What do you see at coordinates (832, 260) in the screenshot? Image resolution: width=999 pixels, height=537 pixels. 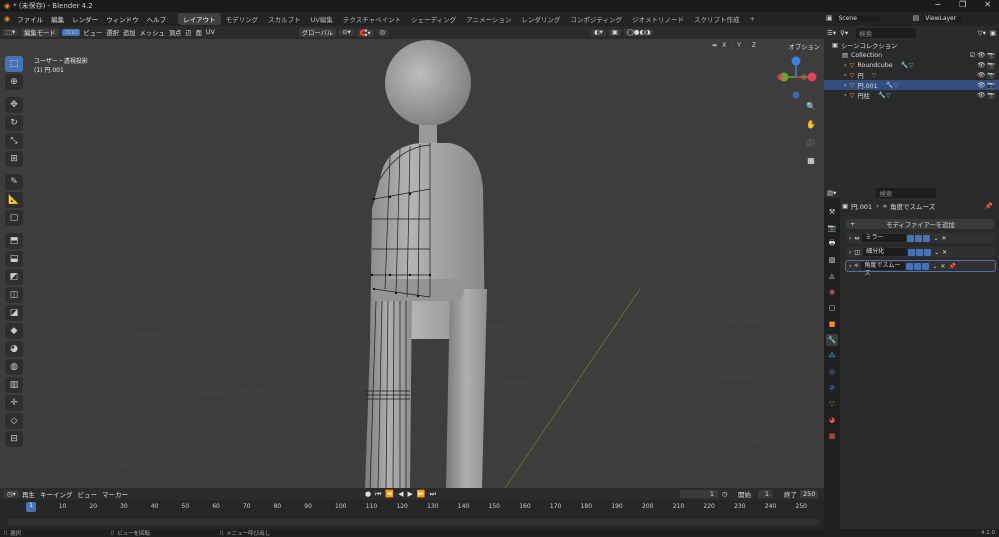 I see `view-layer-tab-icon: ▧` at bounding box center [832, 260].